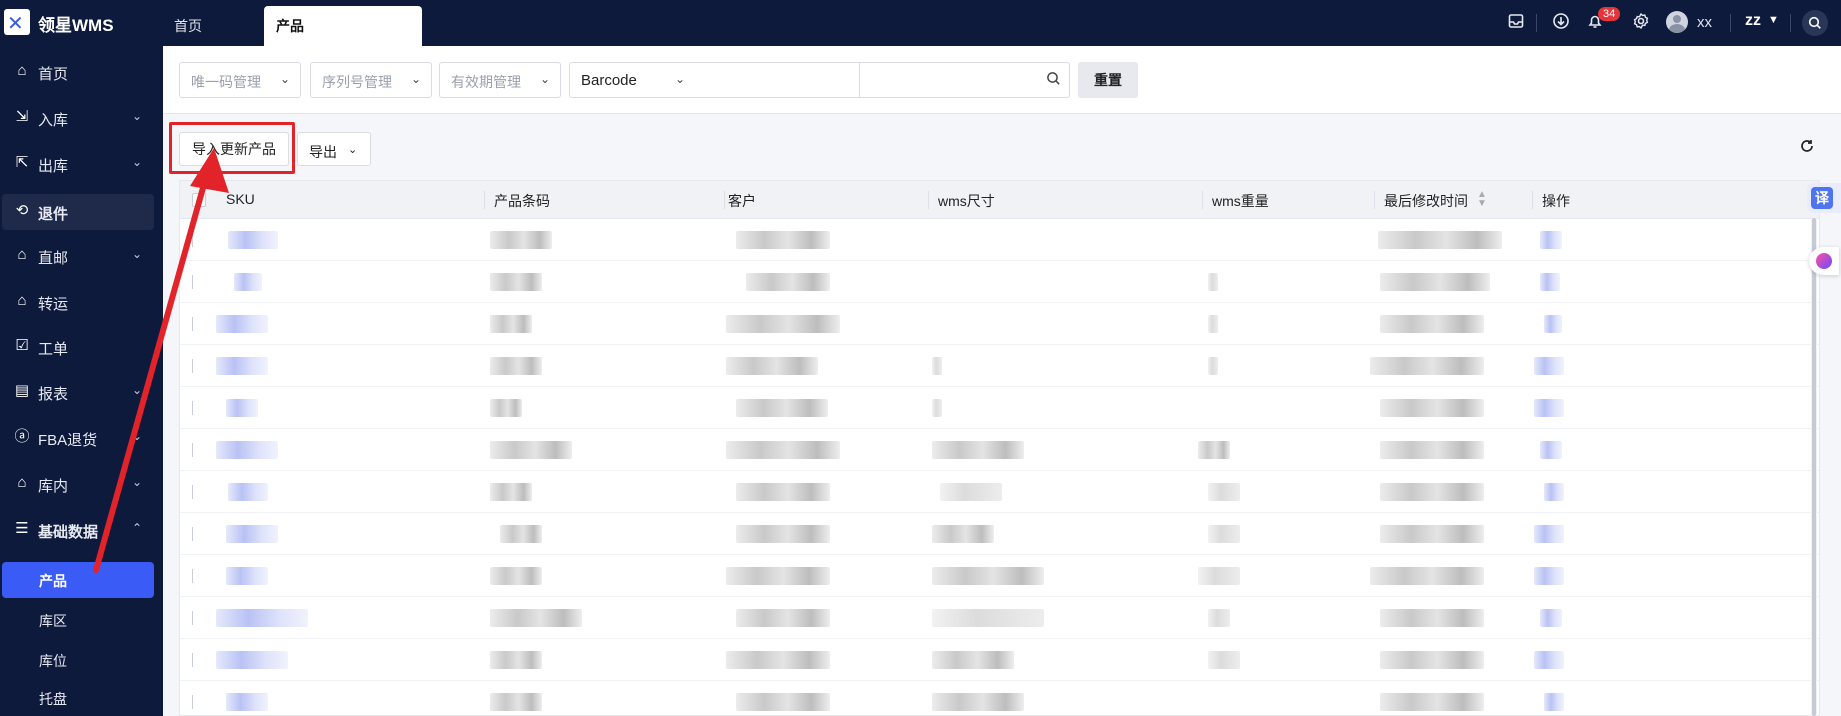 This screenshot has width=1841, height=716. Describe the element at coordinates (1561, 22) in the screenshot. I see `download-icon` at that location.